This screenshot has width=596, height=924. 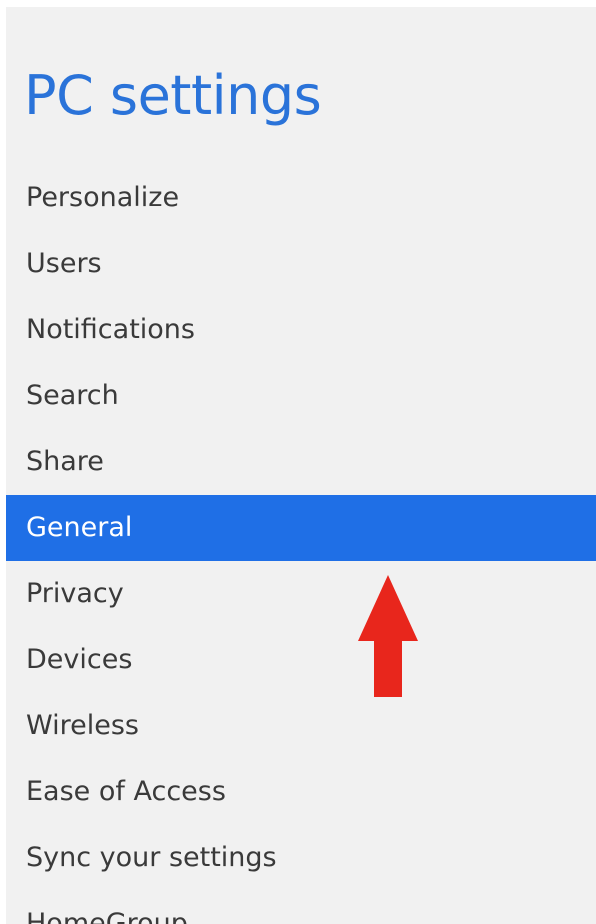 I want to click on nav-item-share: Share, so click(x=301, y=462).